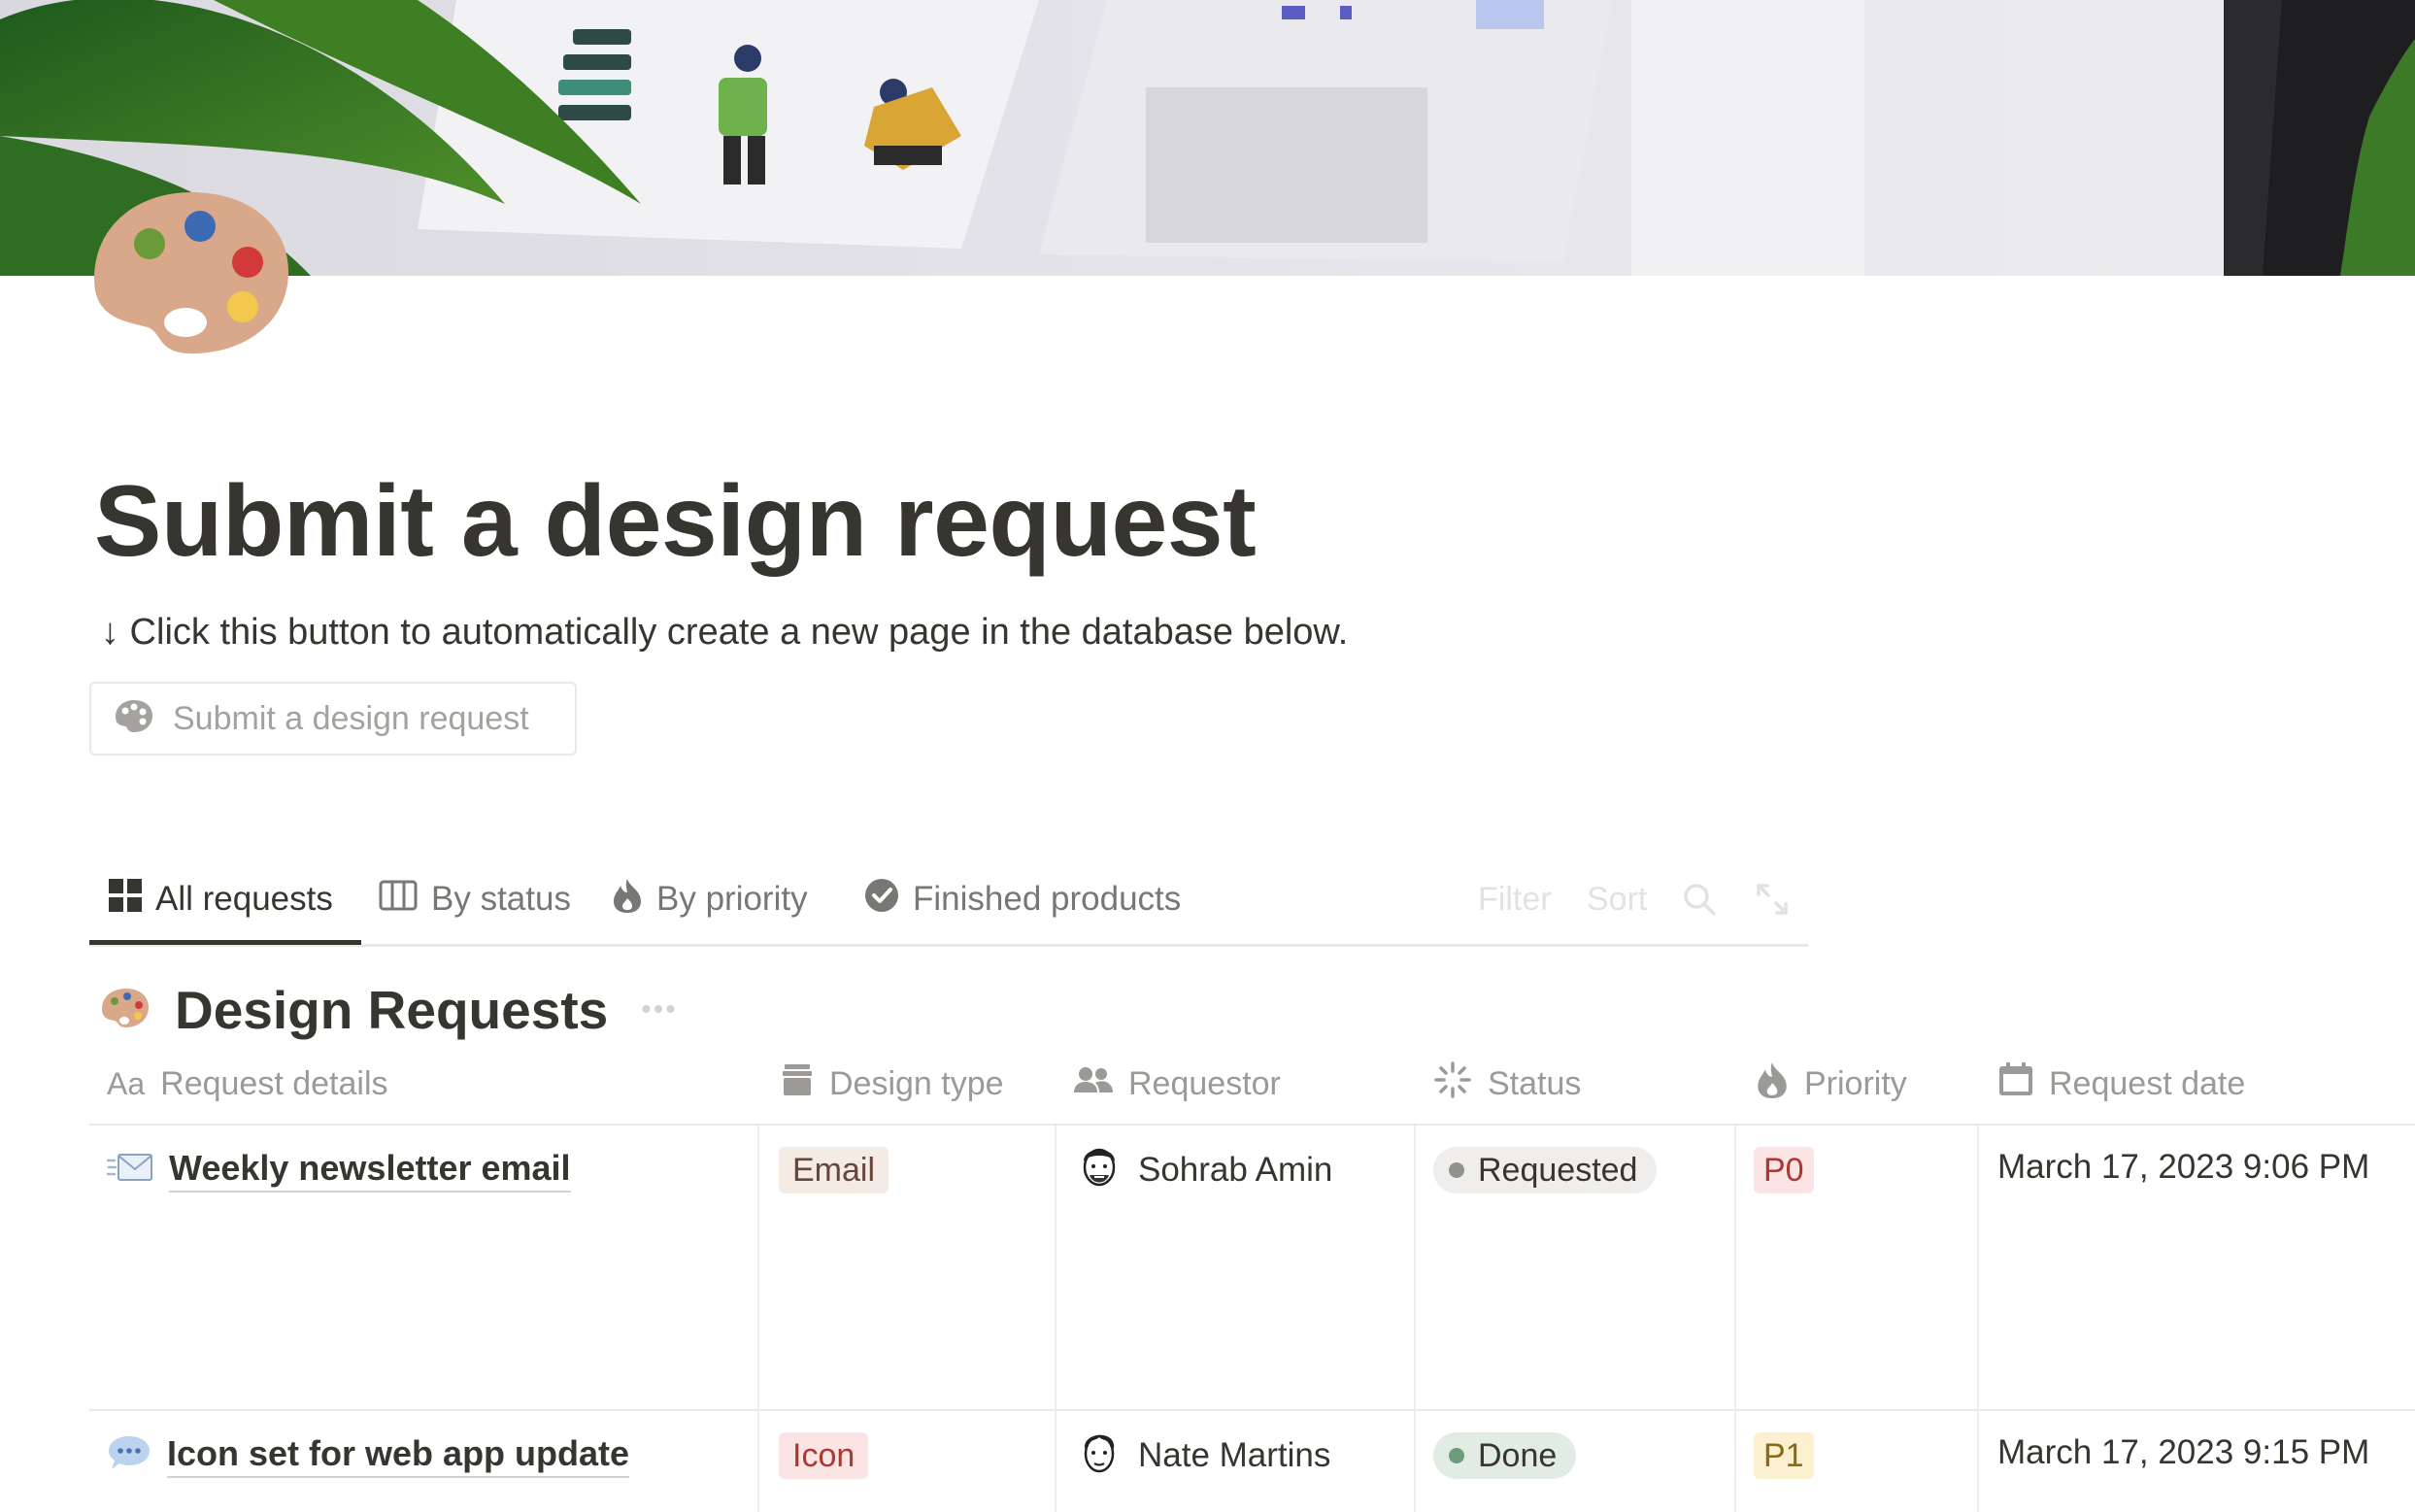  Describe the element at coordinates (2183, 1453) in the screenshot. I see `request-date-cell: March 17, 2023 9:15 PM` at that location.